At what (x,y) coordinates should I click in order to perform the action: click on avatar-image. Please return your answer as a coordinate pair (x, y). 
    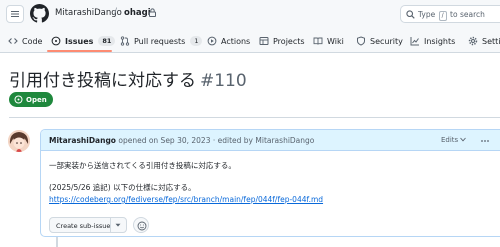
    Looking at the image, I should click on (19, 141).